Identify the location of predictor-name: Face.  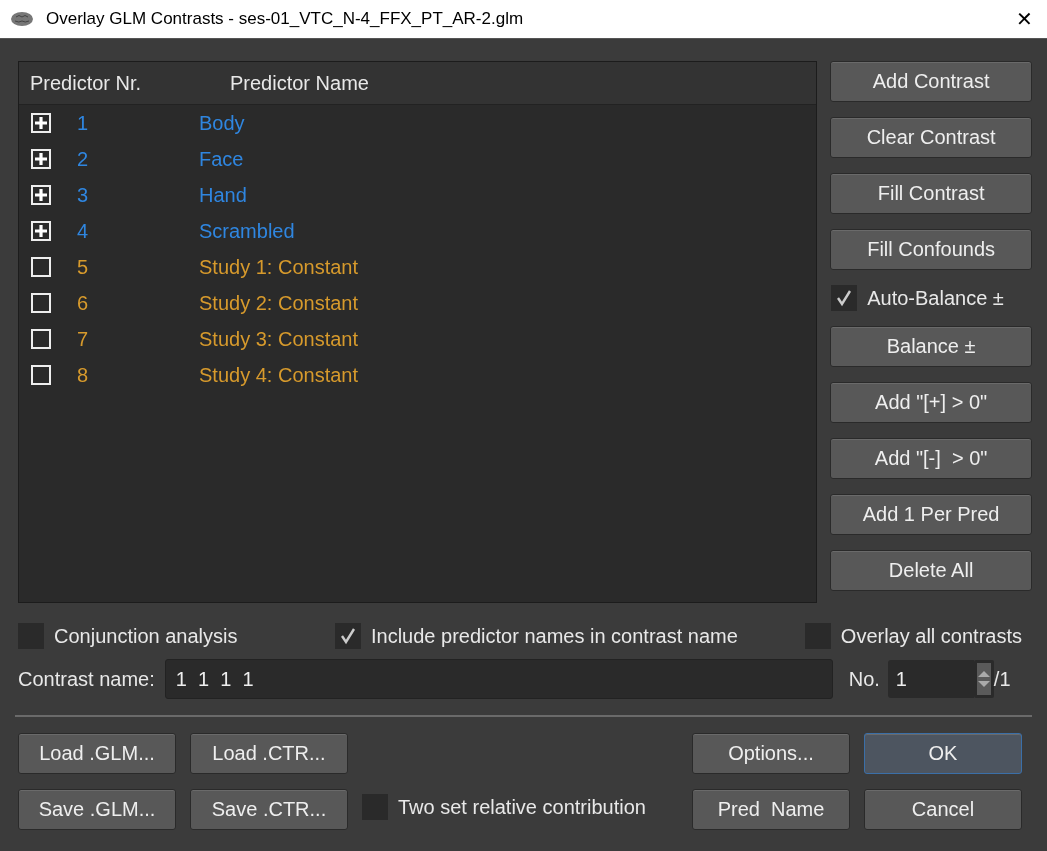
(221, 159).